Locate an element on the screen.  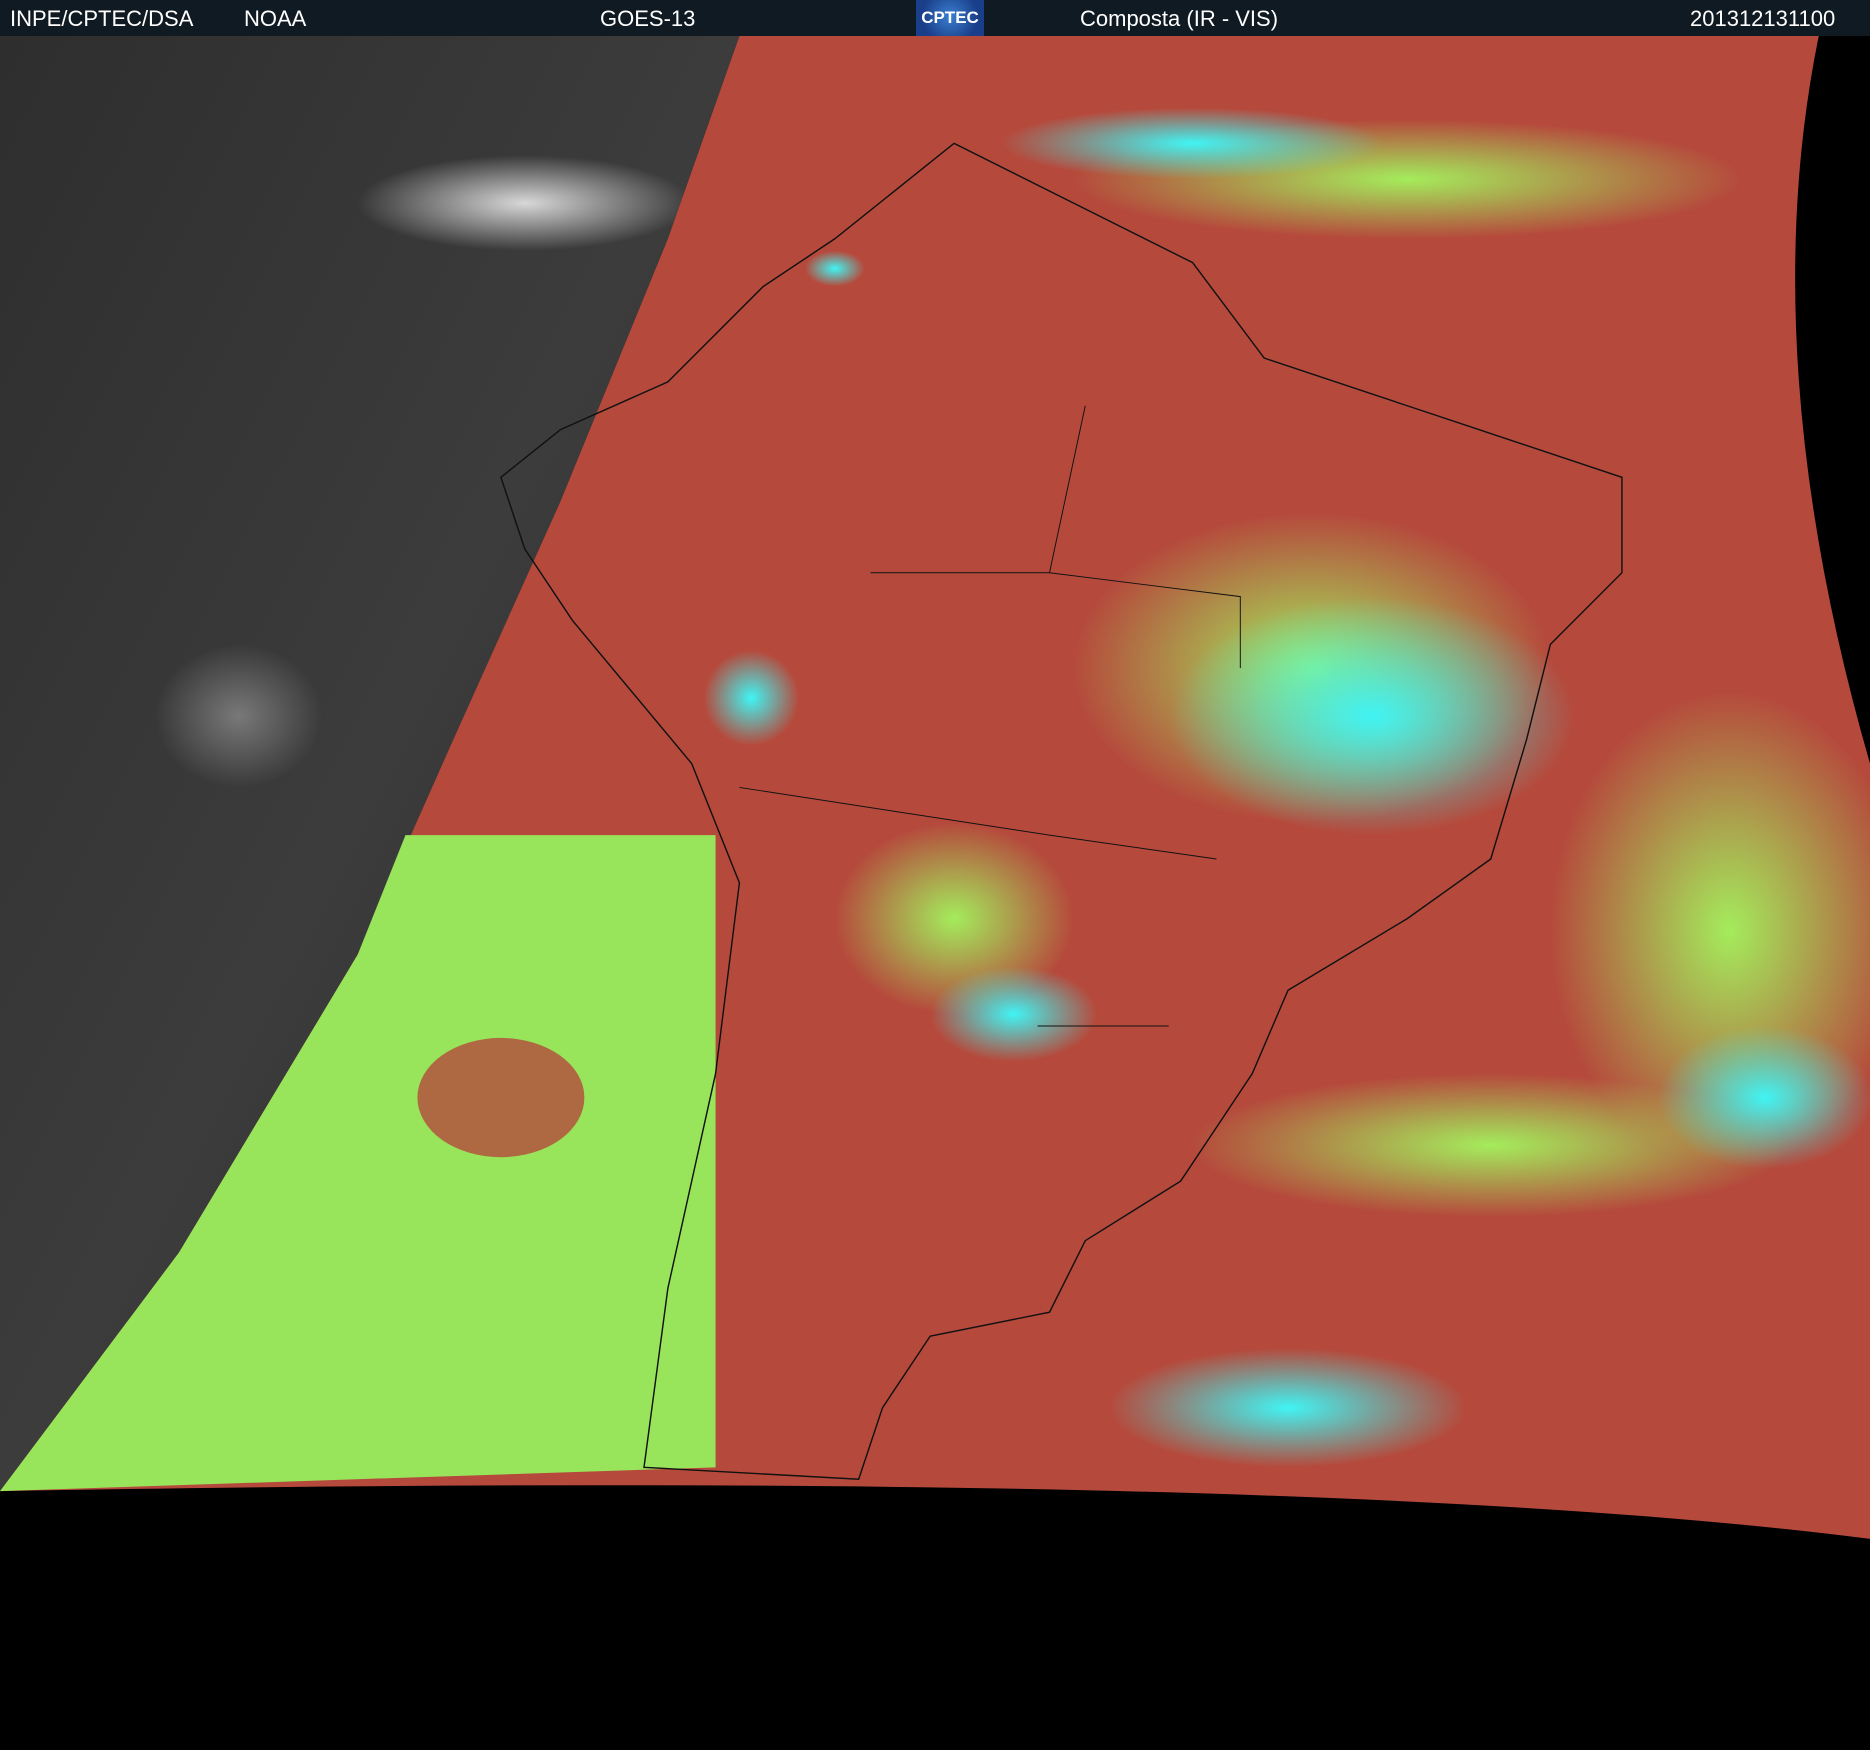
timestamp-label: 201312131100 is located at coordinates (1763, 18).